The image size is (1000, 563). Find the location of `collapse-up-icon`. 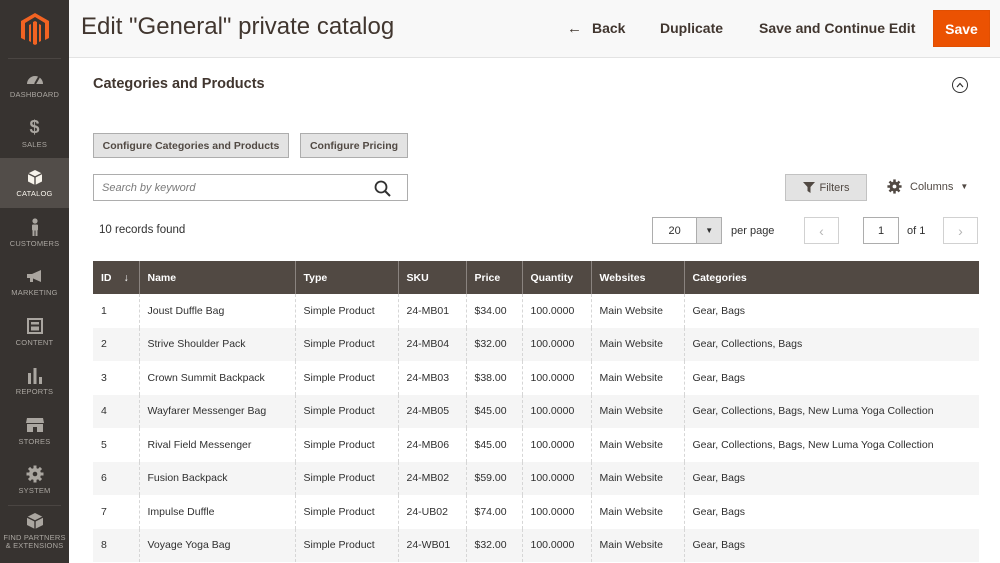

collapse-up-icon is located at coordinates (960, 85).